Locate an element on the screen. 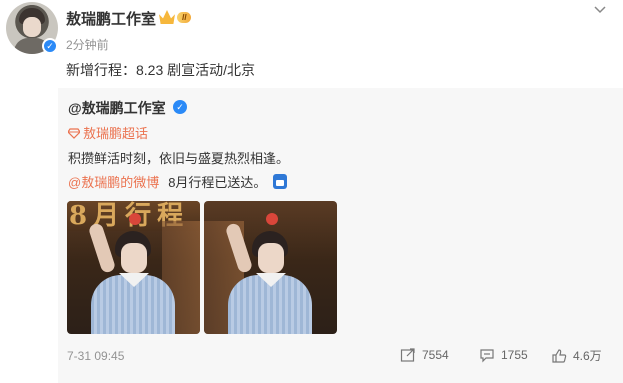 The height and width of the screenshot is (383, 623). comment-icon is located at coordinates (487, 356).